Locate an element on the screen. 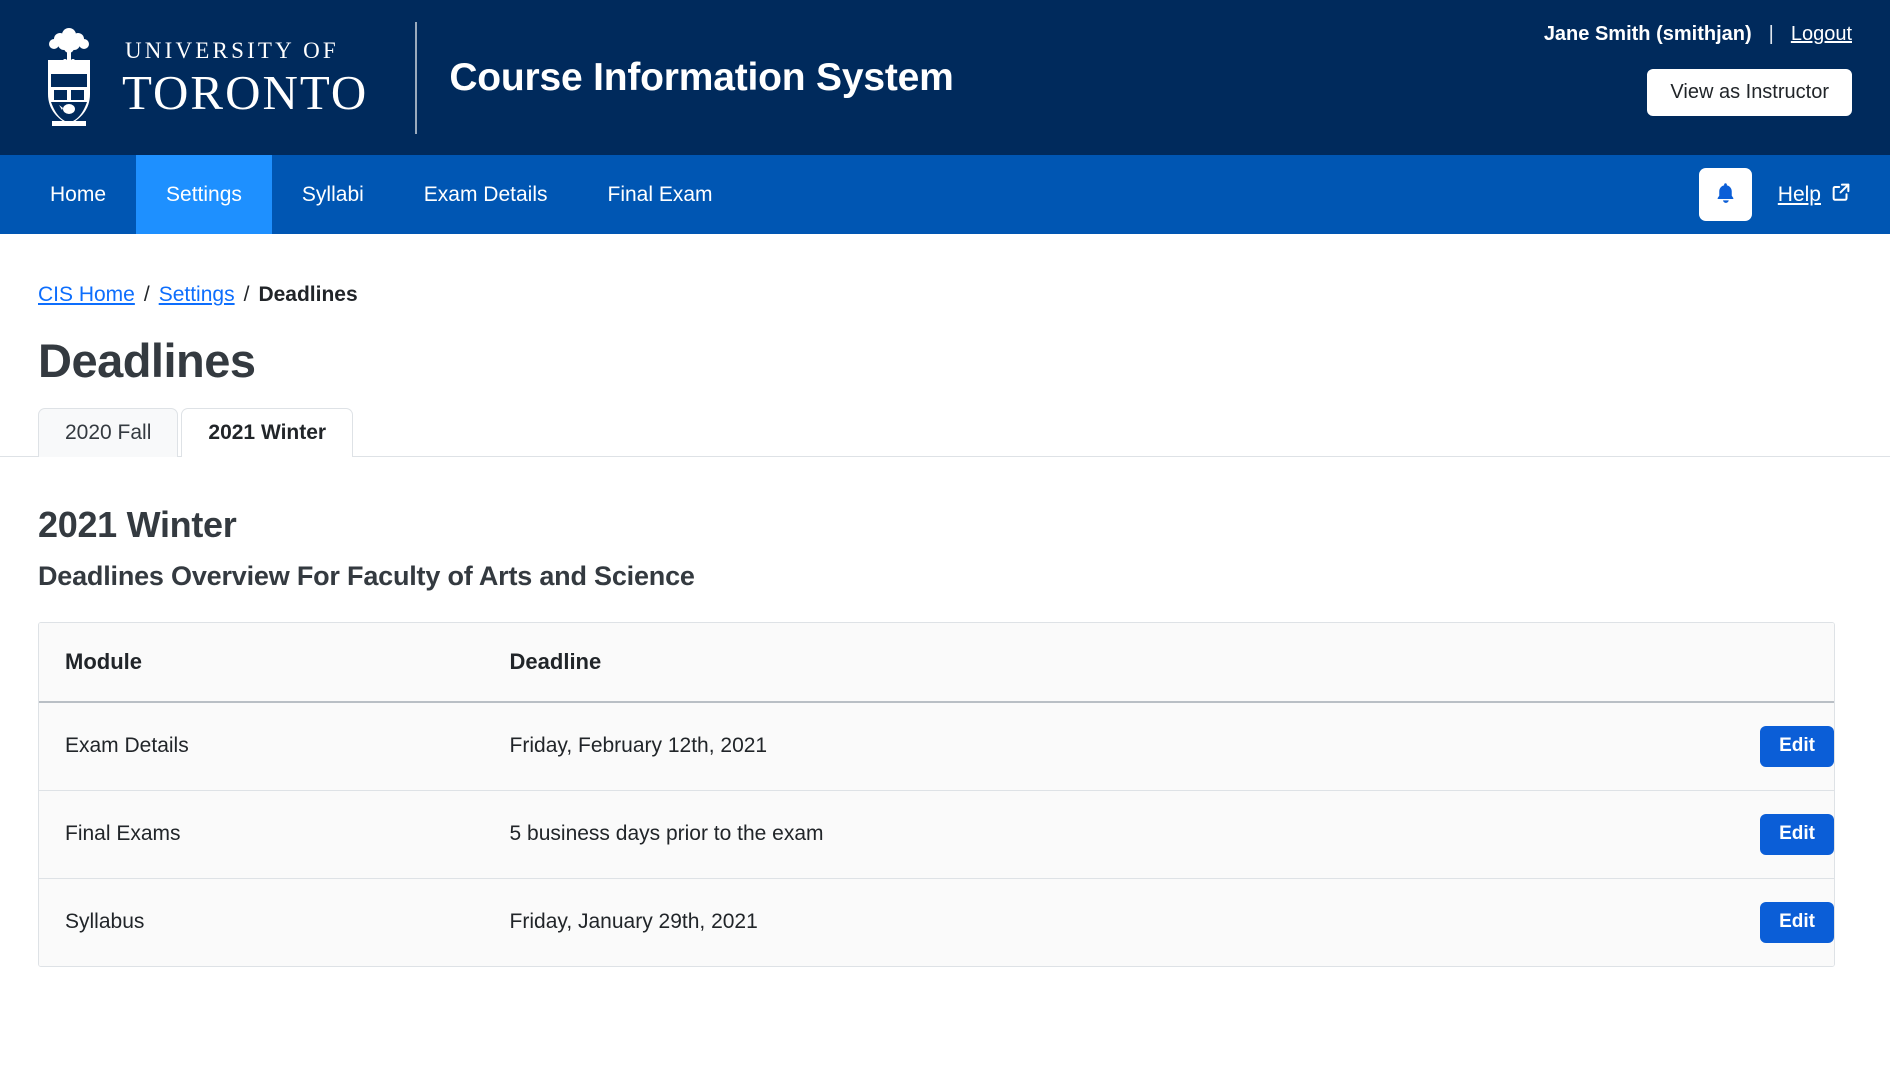  help-link: Help is located at coordinates (1815, 194).